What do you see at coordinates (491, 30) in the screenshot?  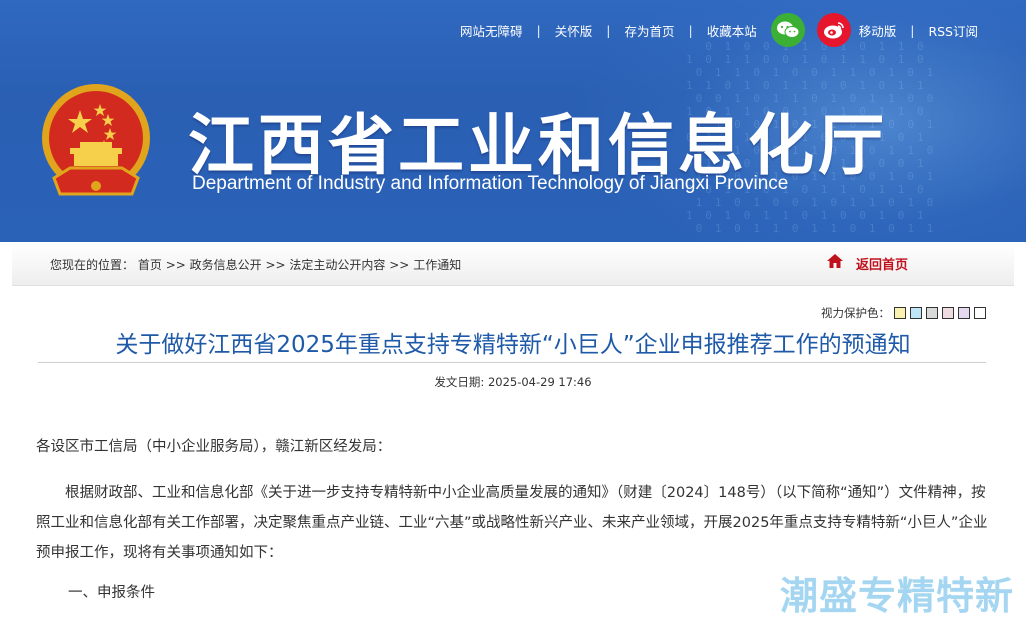 I see `accessibility-link: 网站无障碍` at bounding box center [491, 30].